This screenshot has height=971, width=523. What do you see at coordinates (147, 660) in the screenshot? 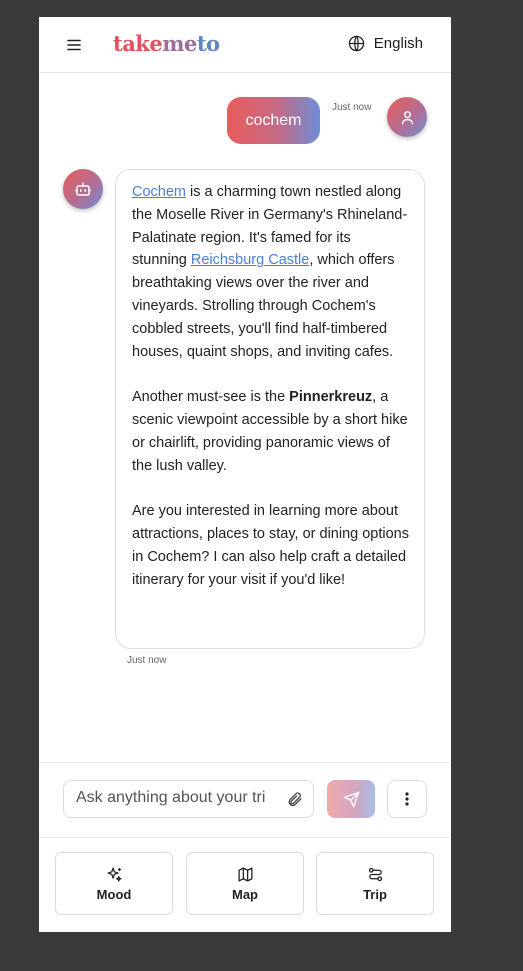
I see `bot-message-time: Just now` at bounding box center [147, 660].